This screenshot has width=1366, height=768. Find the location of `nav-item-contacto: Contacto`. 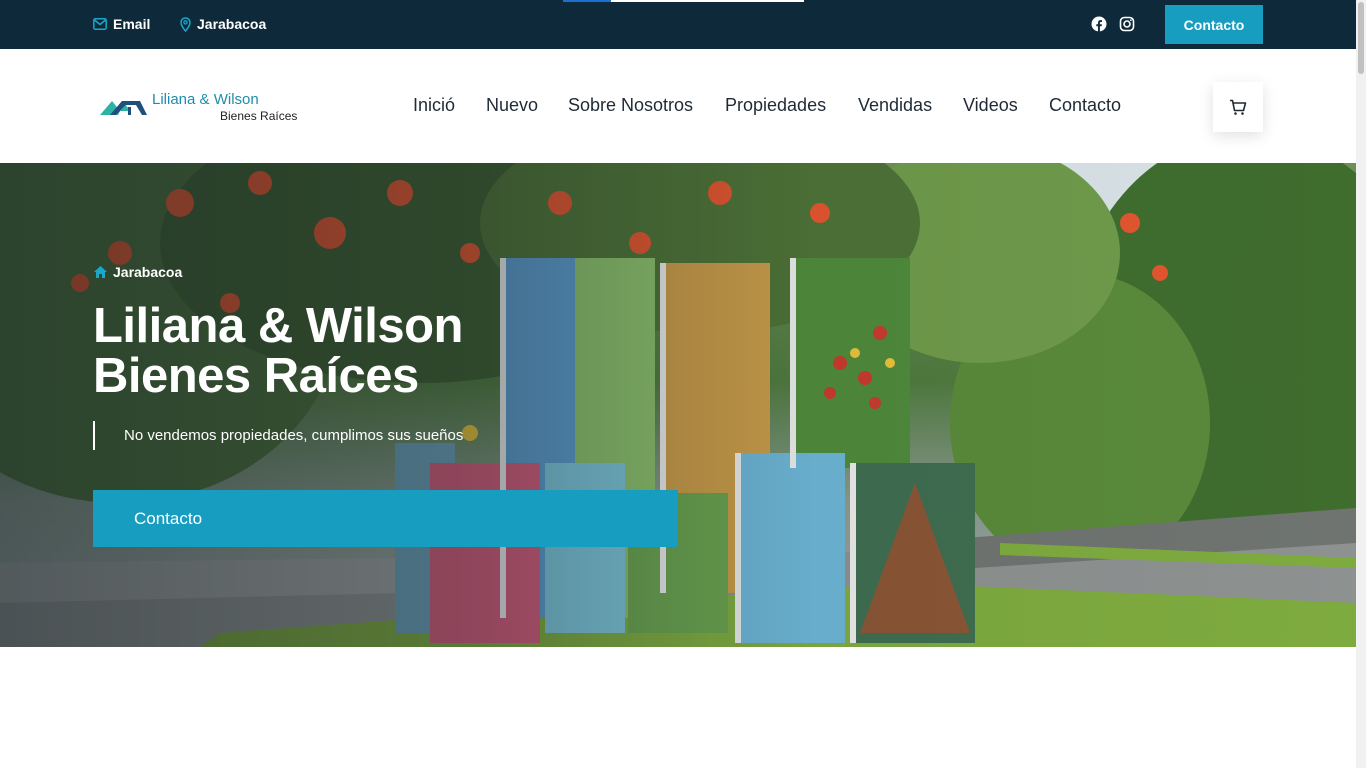

nav-item-contacto: Contacto is located at coordinates (1085, 105).